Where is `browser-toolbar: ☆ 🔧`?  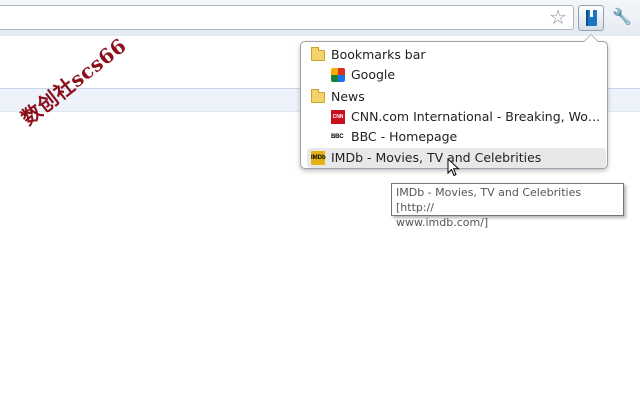
browser-toolbar: ☆ 🔧 is located at coordinates (320, 18).